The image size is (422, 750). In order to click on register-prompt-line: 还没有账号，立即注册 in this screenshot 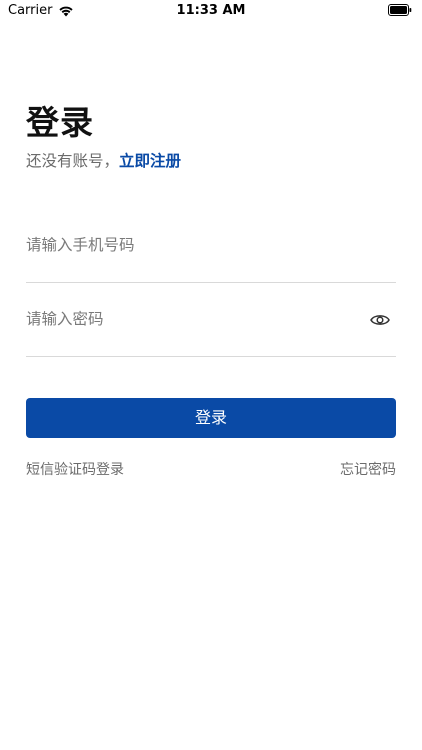, I will do `click(103, 160)`.